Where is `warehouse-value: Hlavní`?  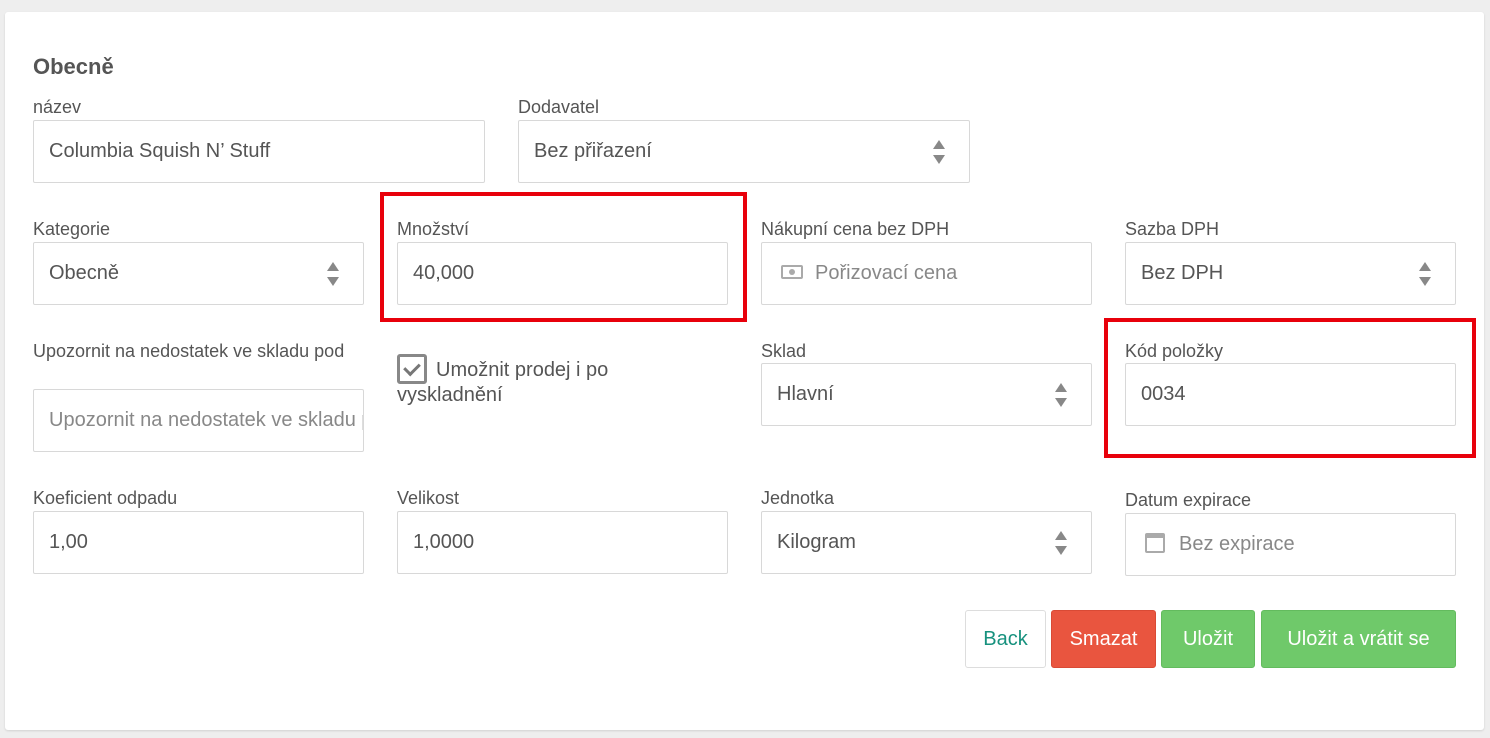 warehouse-value: Hlavní is located at coordinates (805, 394).